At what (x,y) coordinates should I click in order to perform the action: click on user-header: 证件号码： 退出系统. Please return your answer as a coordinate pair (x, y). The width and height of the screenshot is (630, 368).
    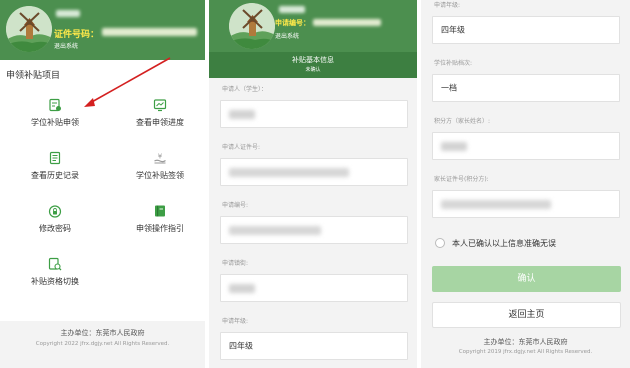
    Looking at the image, I should click on (102, 30).